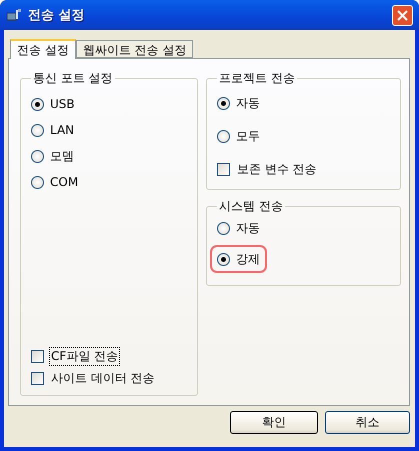 This screenshot has width=419, height=451. Describe the element at coordinates (277, 169) in the screenshot. I see `checkbox-label: 보존 변수 전송` at that location.